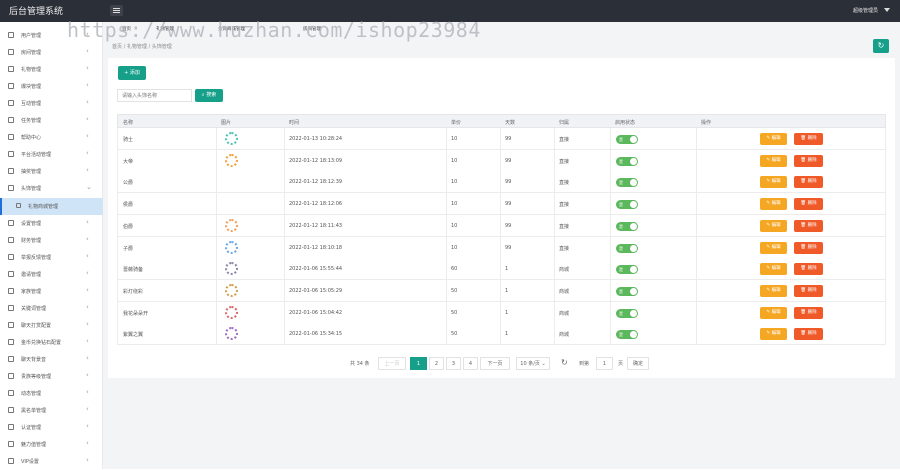 Image resolution: width=900 pixels, height=470 pixels. Describe the element at coordinates (533, 363) in the screenshot. I see `page-size-select: 10 条/页 ⌄` at that location.